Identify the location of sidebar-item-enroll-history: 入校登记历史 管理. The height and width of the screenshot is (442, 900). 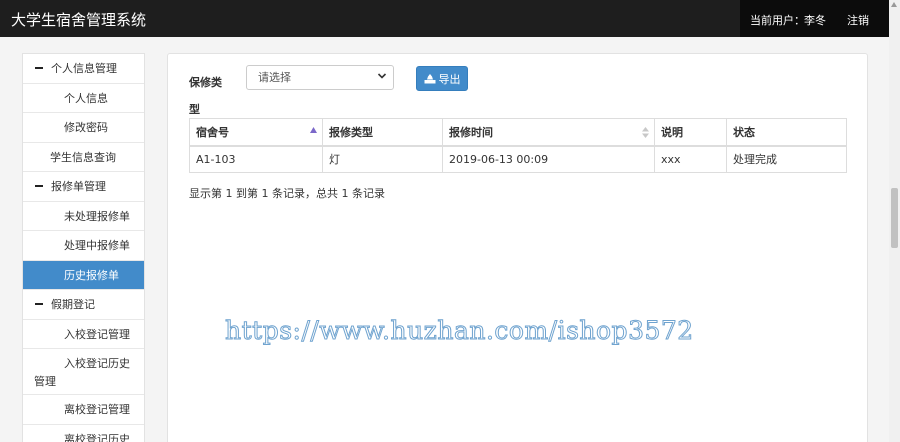
(83, 372).